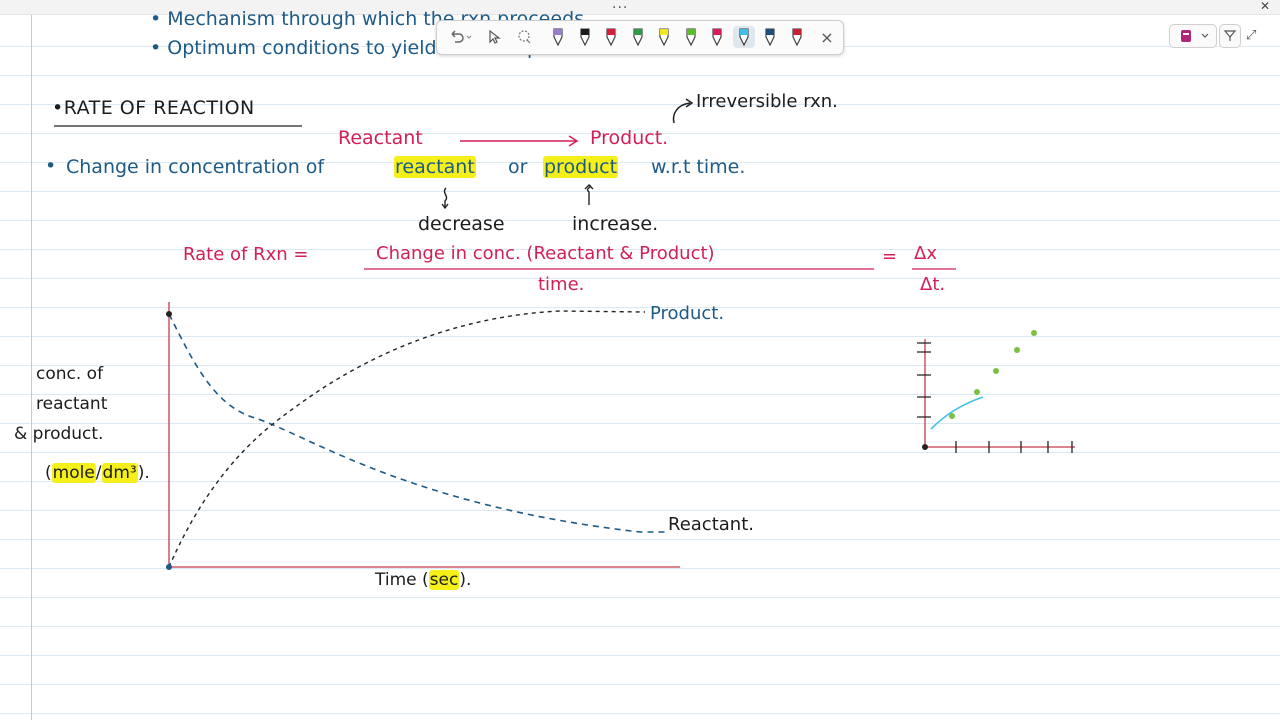 The height and width of the screenshot is (720, 1280). What do you see at coordinates (924, 380) in the screenshot?
I see `sketch-y-ticks` at bounding box center [924, 380].